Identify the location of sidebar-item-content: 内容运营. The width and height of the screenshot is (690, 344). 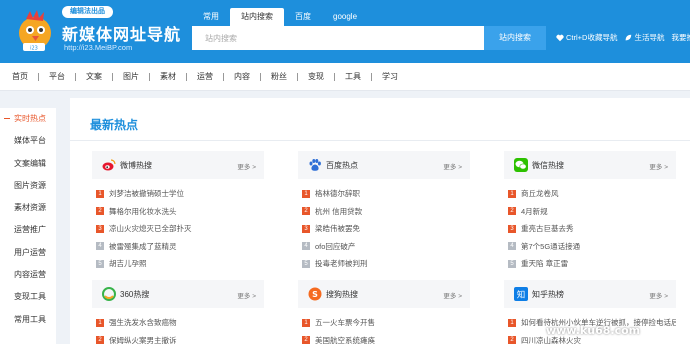
(28, 275).